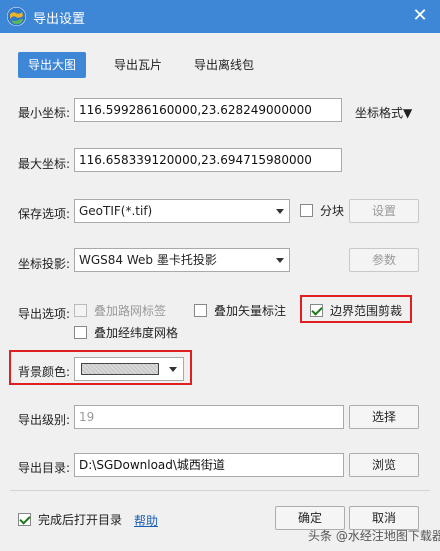 This screenshot has height=551, width=440. I want to click on graticule-checkbox, so click(80, 332).